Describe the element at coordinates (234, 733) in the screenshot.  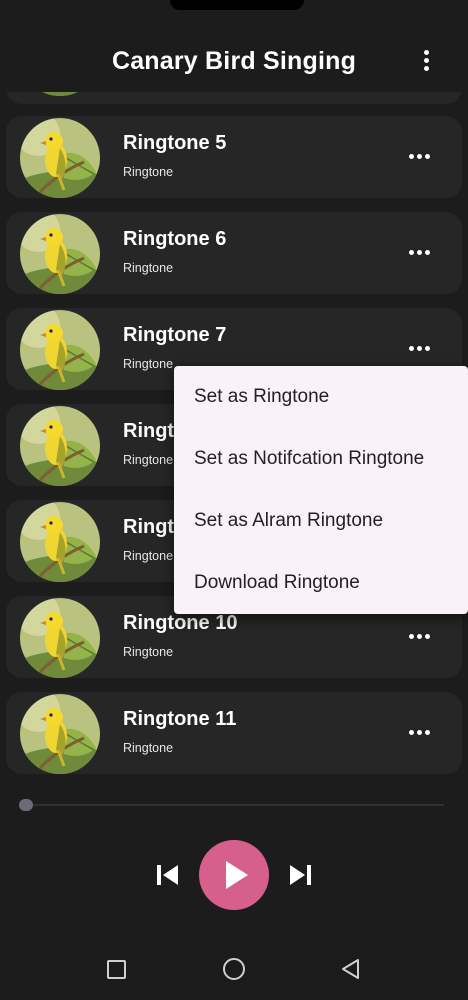
I see `list-item: Ringtone 11 Ringtone` at that location.